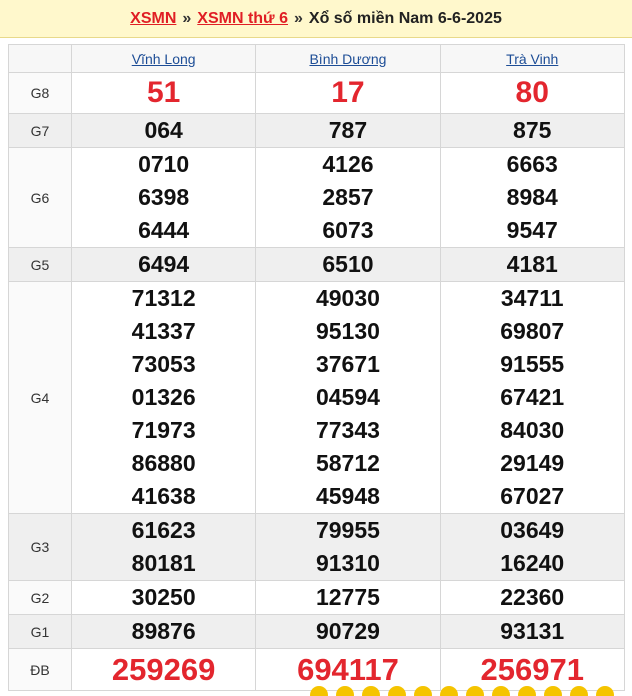  I want to click on prize-cell: 22360, so click(532, 597).